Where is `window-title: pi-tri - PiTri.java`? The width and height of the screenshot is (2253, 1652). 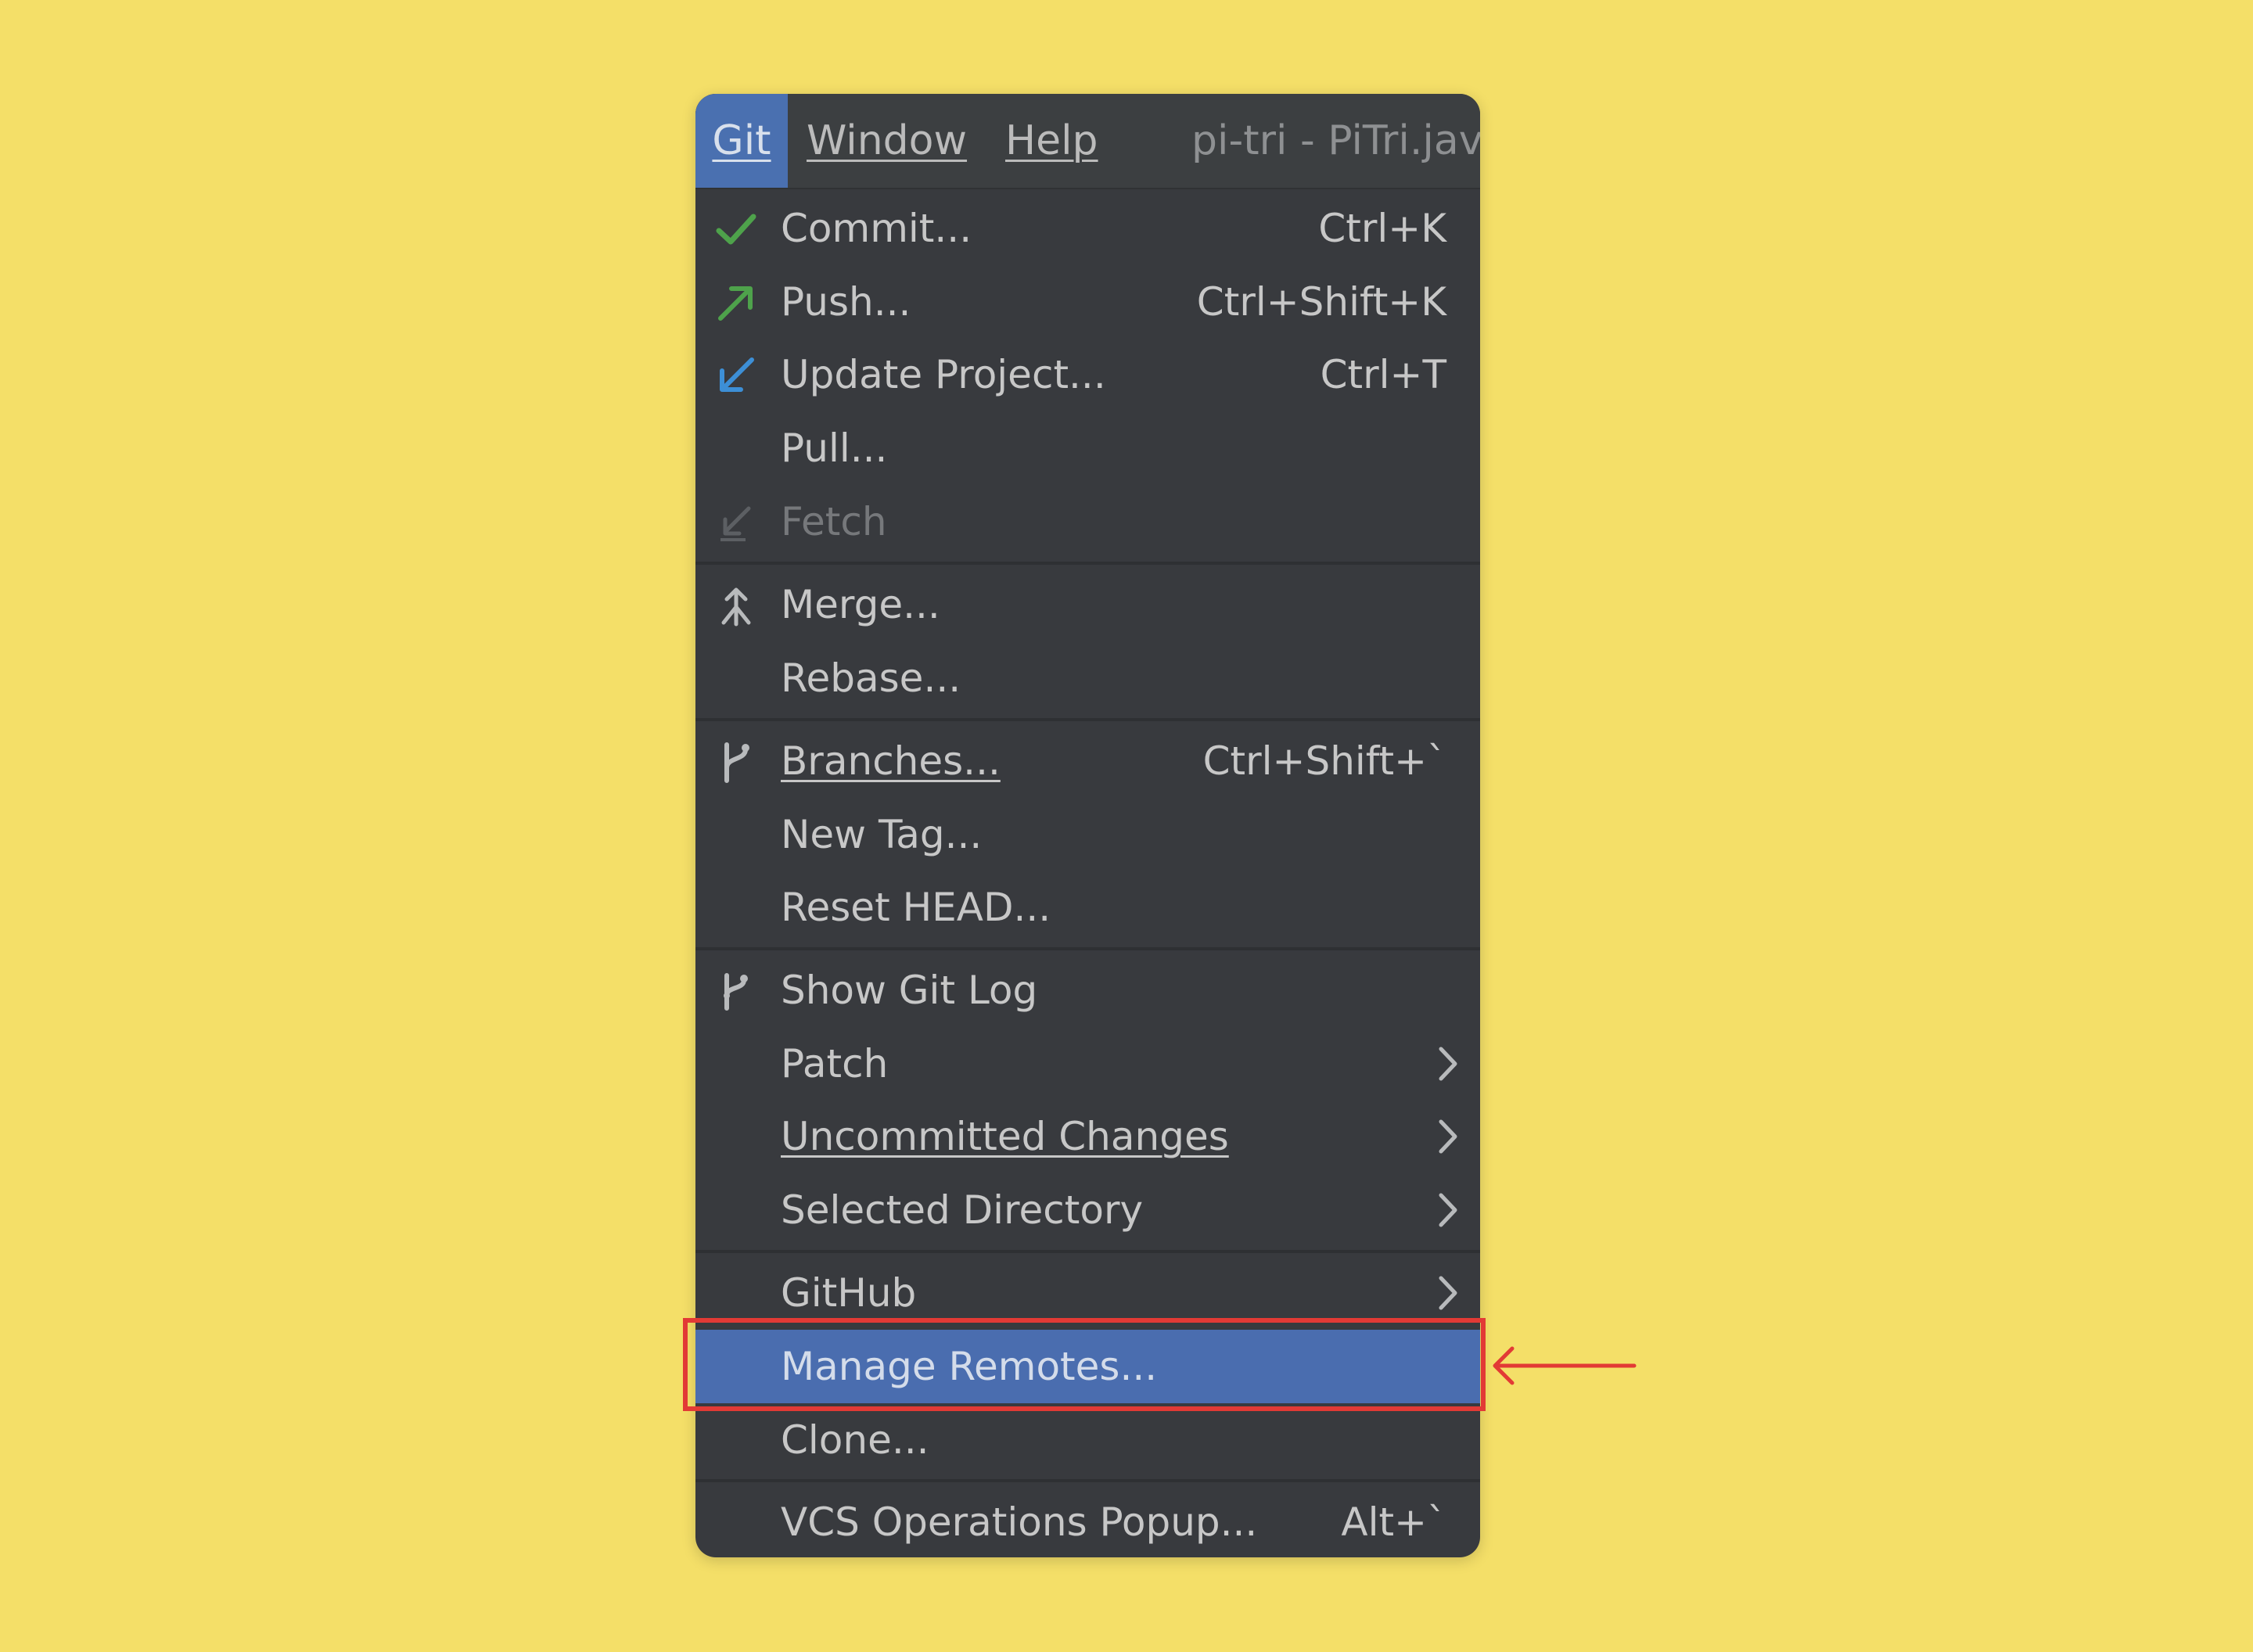 window-title: pi-tri - PiTri.java is located at coordinates (1335, 140).